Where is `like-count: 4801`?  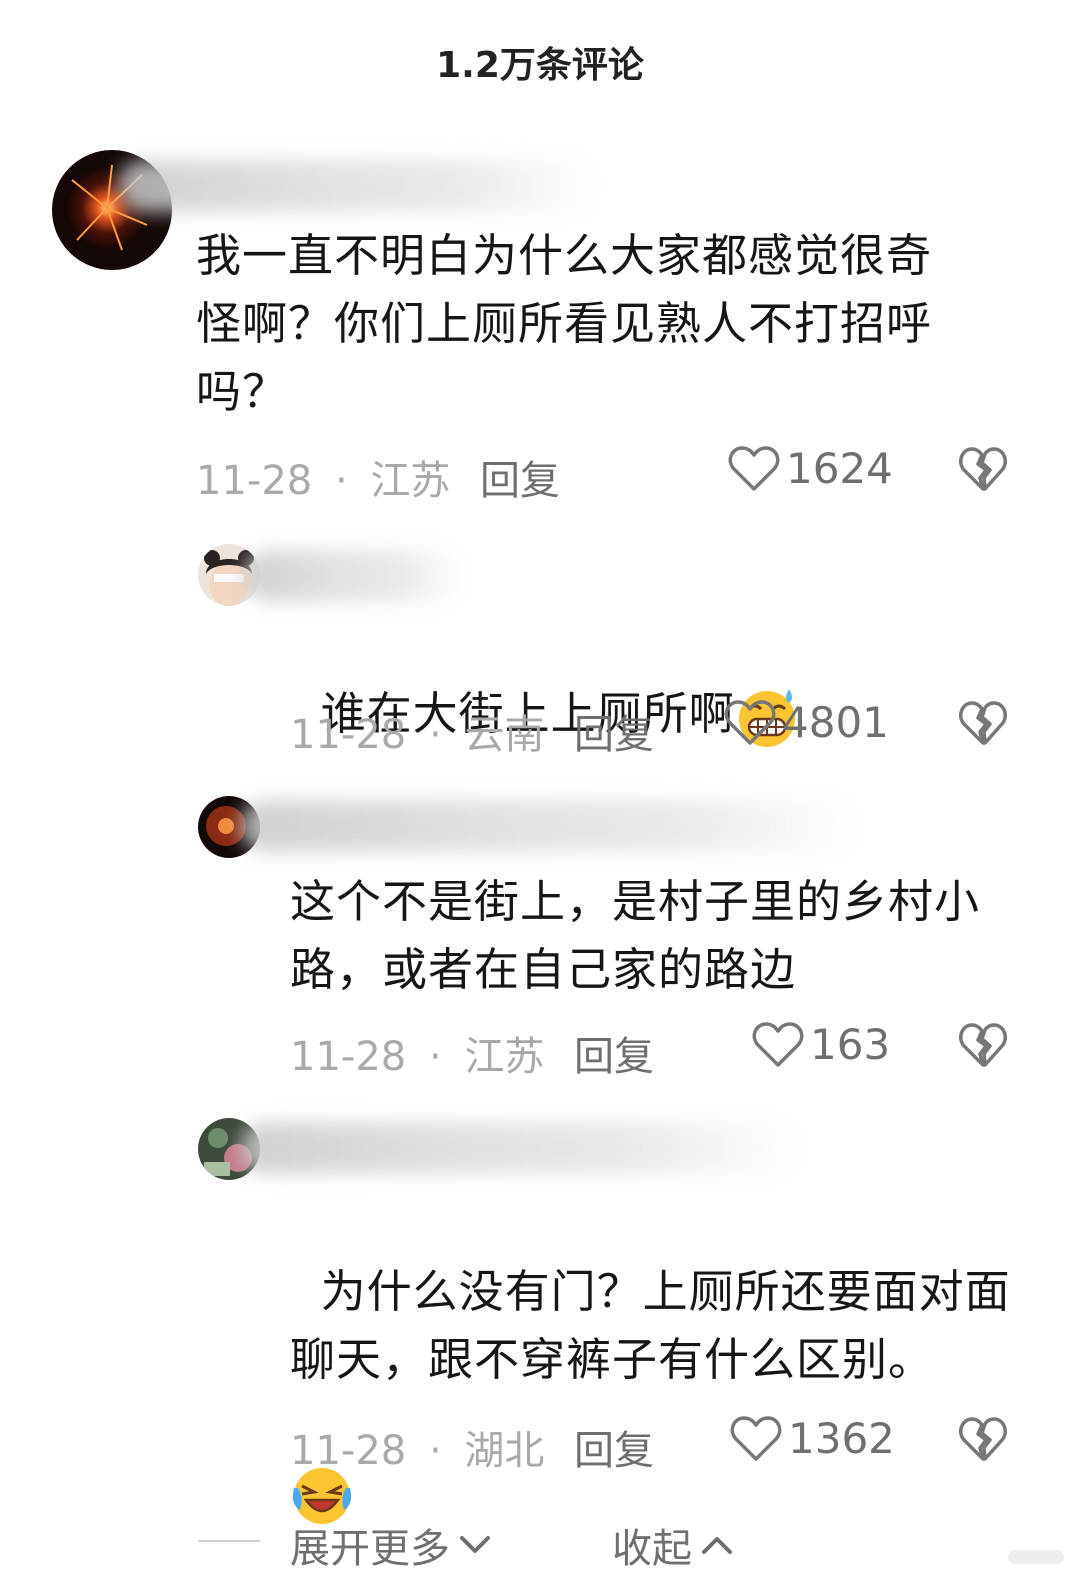 like-count: 4801 is located at coordinates (835, 722).